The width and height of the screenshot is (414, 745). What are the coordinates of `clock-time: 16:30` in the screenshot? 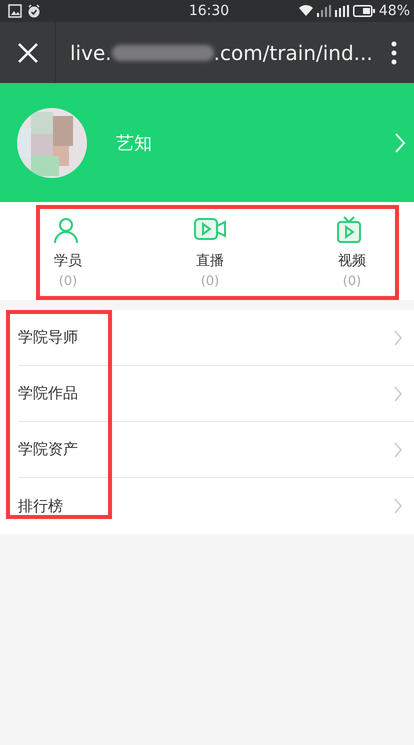 It's located at (209, 11).